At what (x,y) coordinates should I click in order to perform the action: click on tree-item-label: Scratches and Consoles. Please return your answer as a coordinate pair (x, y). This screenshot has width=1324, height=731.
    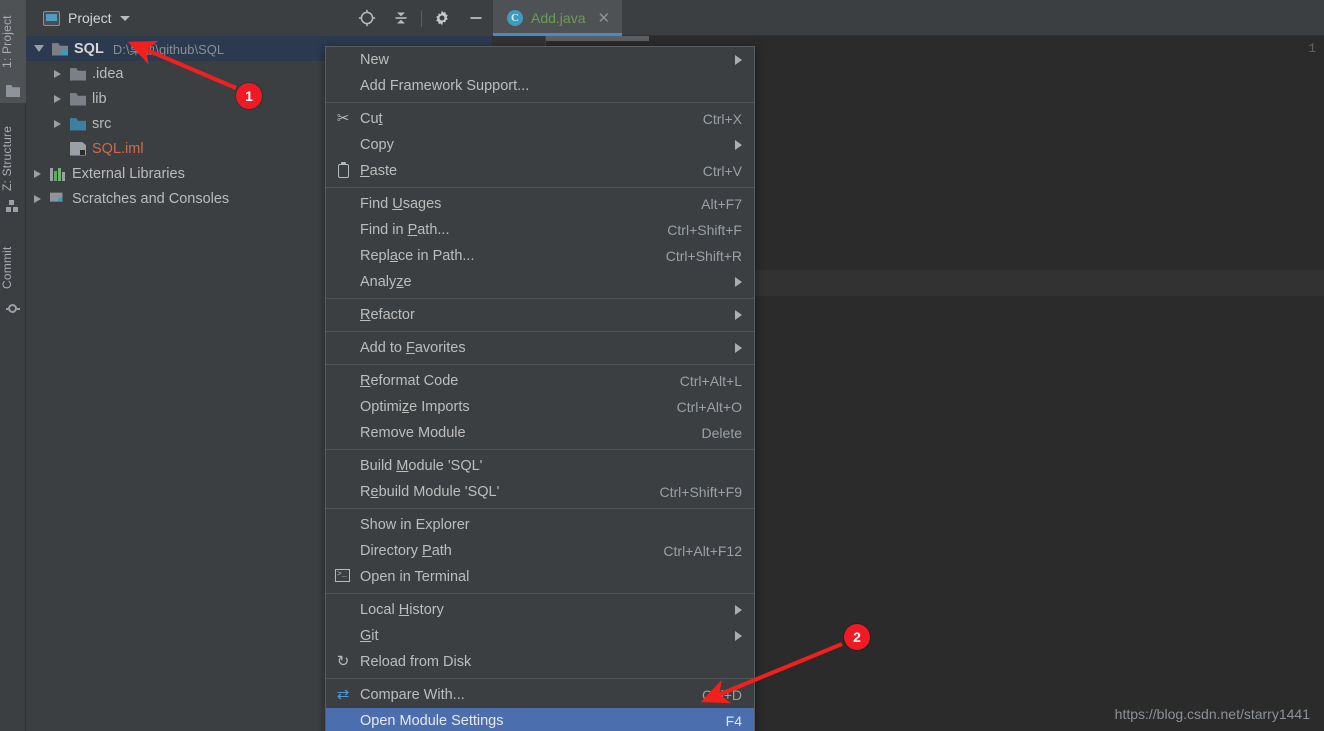
    Looking at the image, I should click on (151, 198).